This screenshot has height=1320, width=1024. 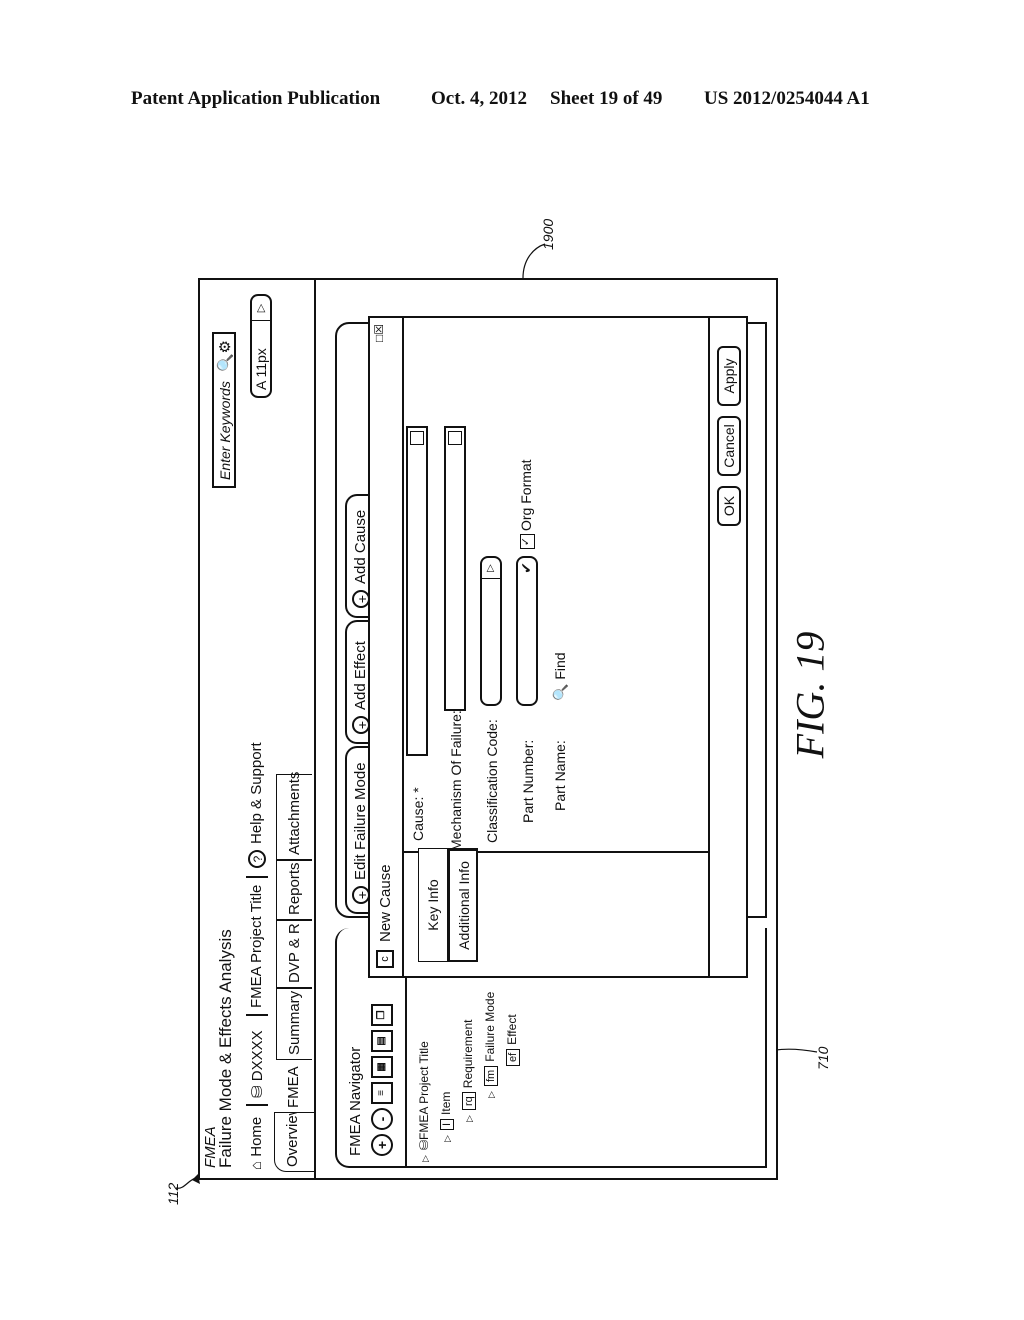 I want to click on grid-icon: ▦, so click(x=382, y=1067).